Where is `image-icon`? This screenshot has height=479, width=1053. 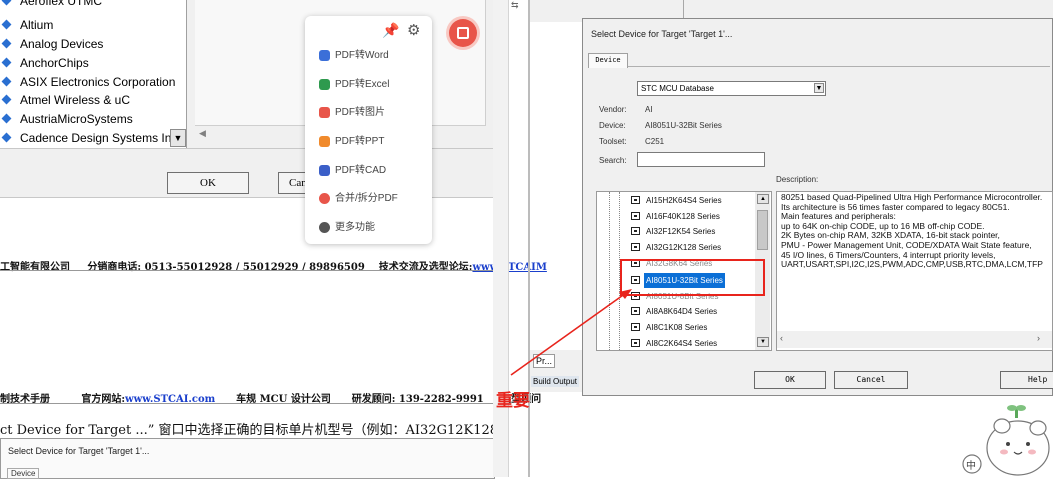 image-icon is located at coordinates (324, 112).